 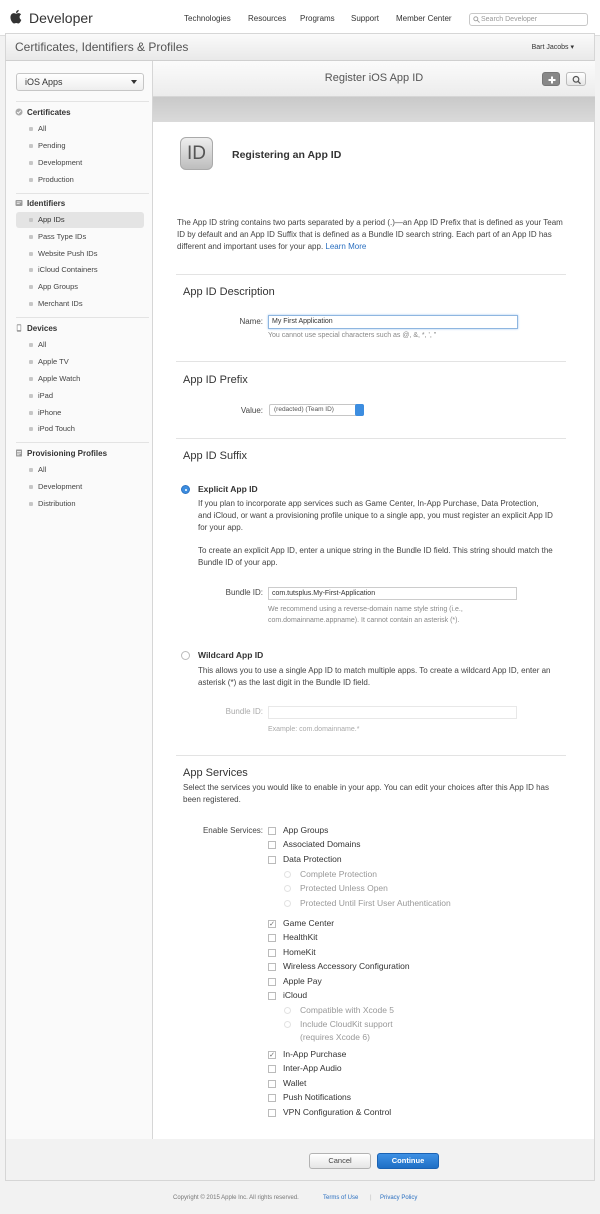 I want to click on main-header: Register iOS App ID, so click(x=374, y=79).